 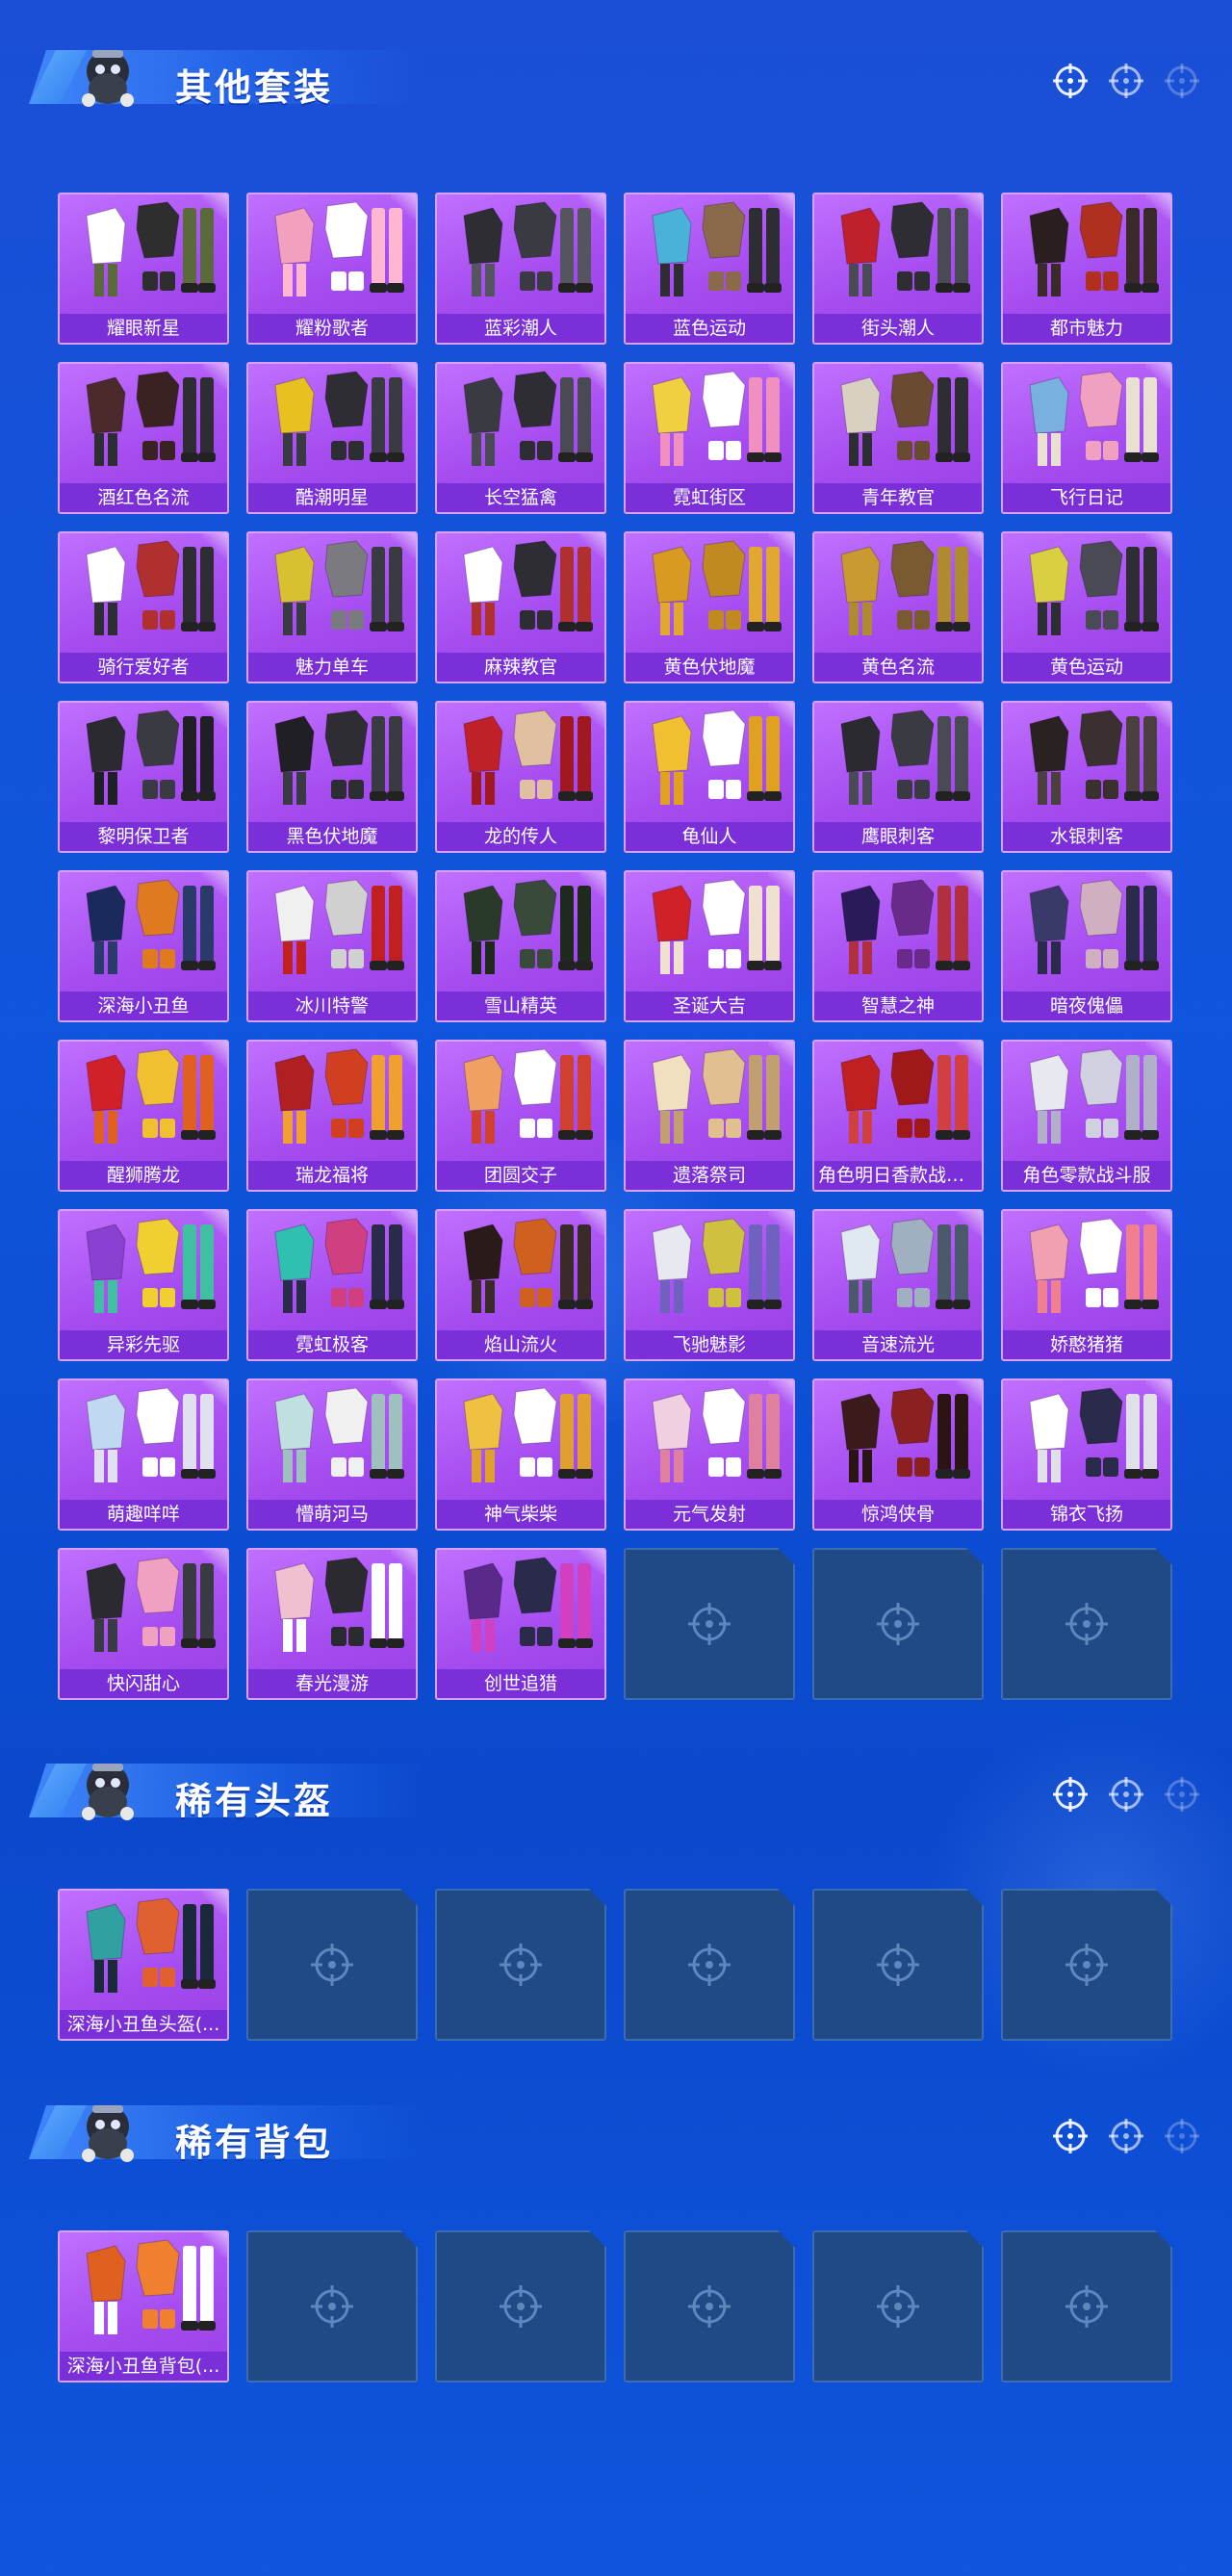 What do you see at coordinates (332, 269) in the screenshot?
I see `item-card: 耀粉歌者` at bounding box center [332, 269].